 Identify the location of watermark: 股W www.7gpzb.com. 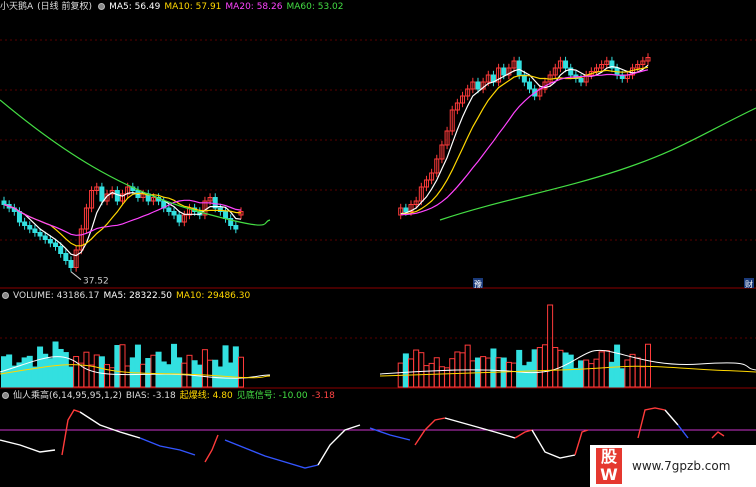
(673, 466).